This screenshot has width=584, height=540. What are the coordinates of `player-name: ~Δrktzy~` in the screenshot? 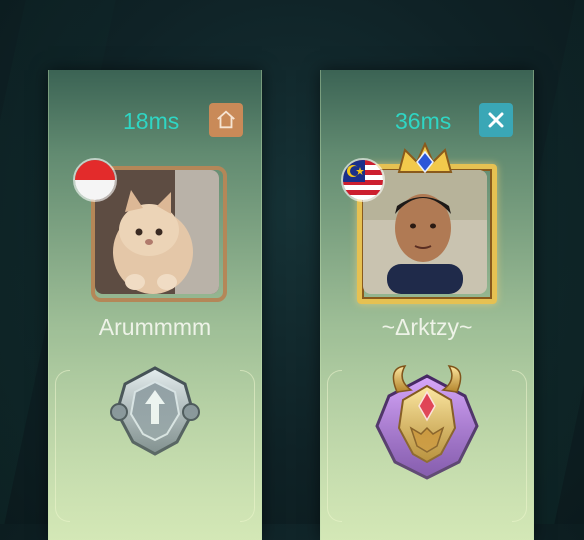 It's located at (427, 327).